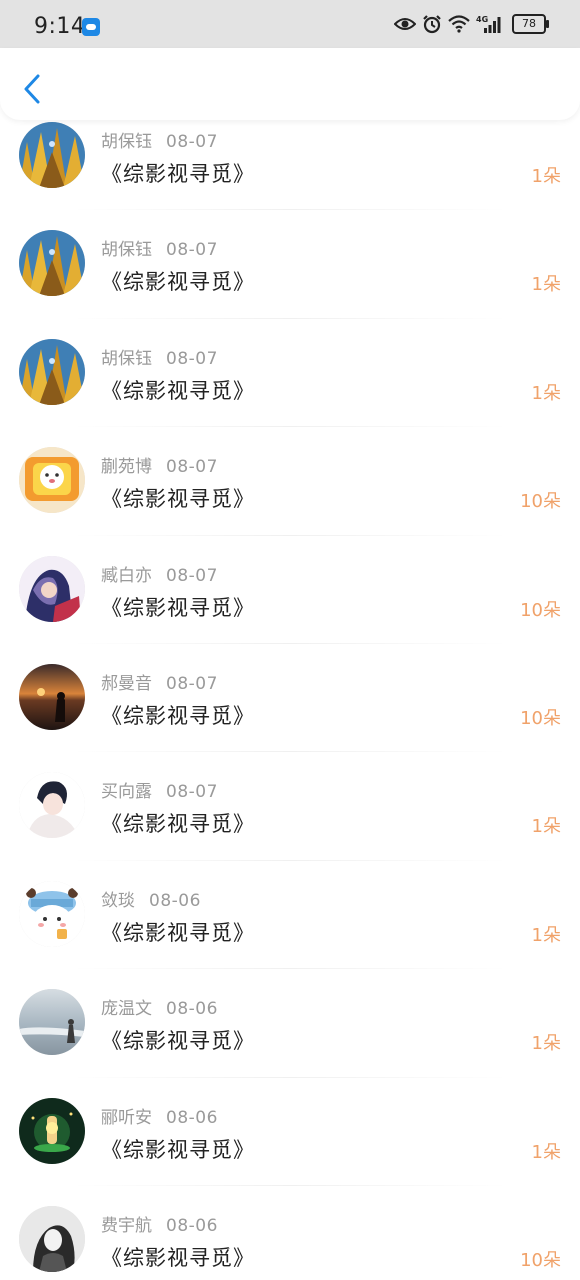 The image size is (580, 1280). Describe the element at coordinates (126, 684) in the screenshot. I see `user-name: 郝曼音` at that location.